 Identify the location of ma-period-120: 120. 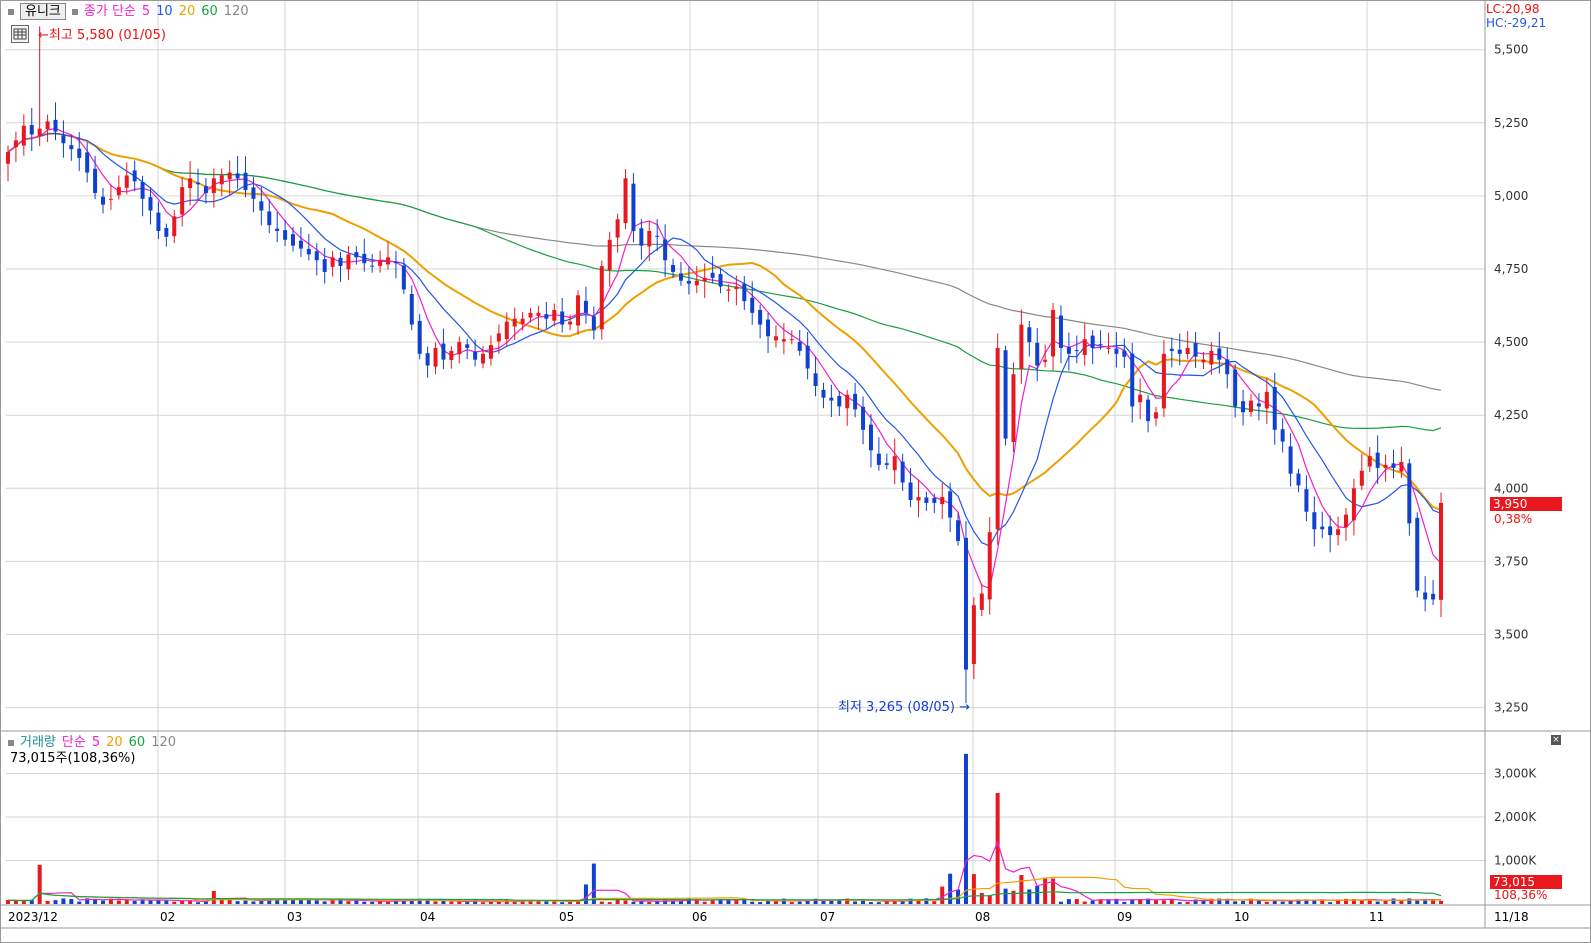
(236, 11).